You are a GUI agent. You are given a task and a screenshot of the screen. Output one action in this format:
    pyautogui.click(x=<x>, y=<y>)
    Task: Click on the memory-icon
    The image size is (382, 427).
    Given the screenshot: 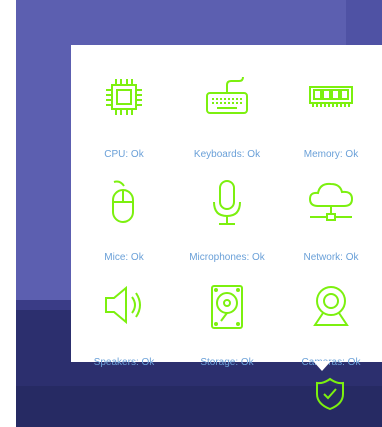 What is the action you would take?
    pyautogui.click(x=331, y=96)
    